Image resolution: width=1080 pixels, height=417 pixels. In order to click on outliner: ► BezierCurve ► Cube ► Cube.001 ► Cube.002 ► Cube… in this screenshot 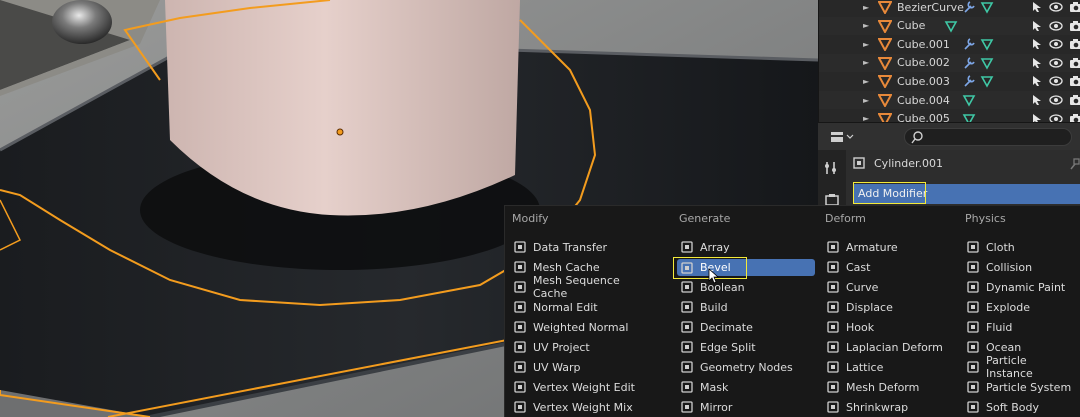, I will do `click(949, 61)`.